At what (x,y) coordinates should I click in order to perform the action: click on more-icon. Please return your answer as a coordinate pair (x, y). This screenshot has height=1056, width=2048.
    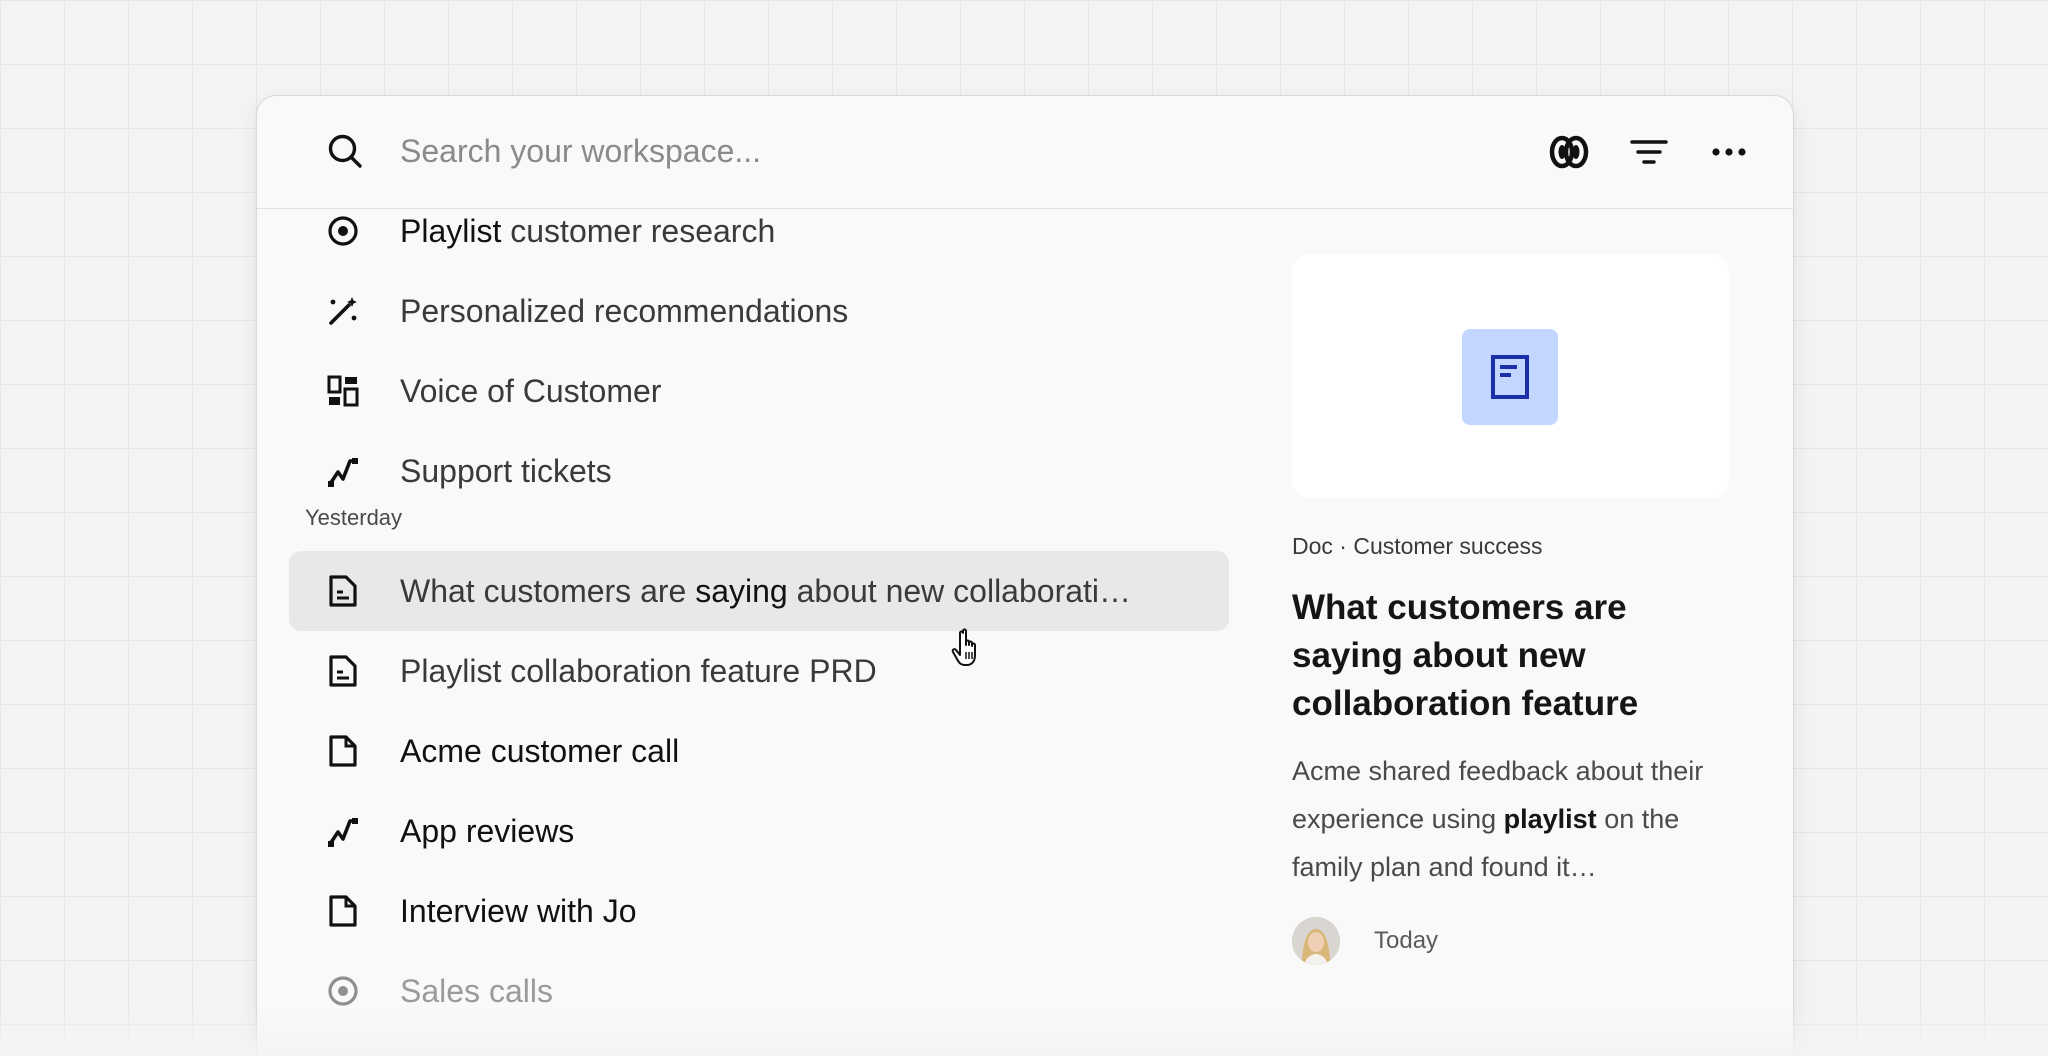
    Looking at the image, I should click on (1729, 152).